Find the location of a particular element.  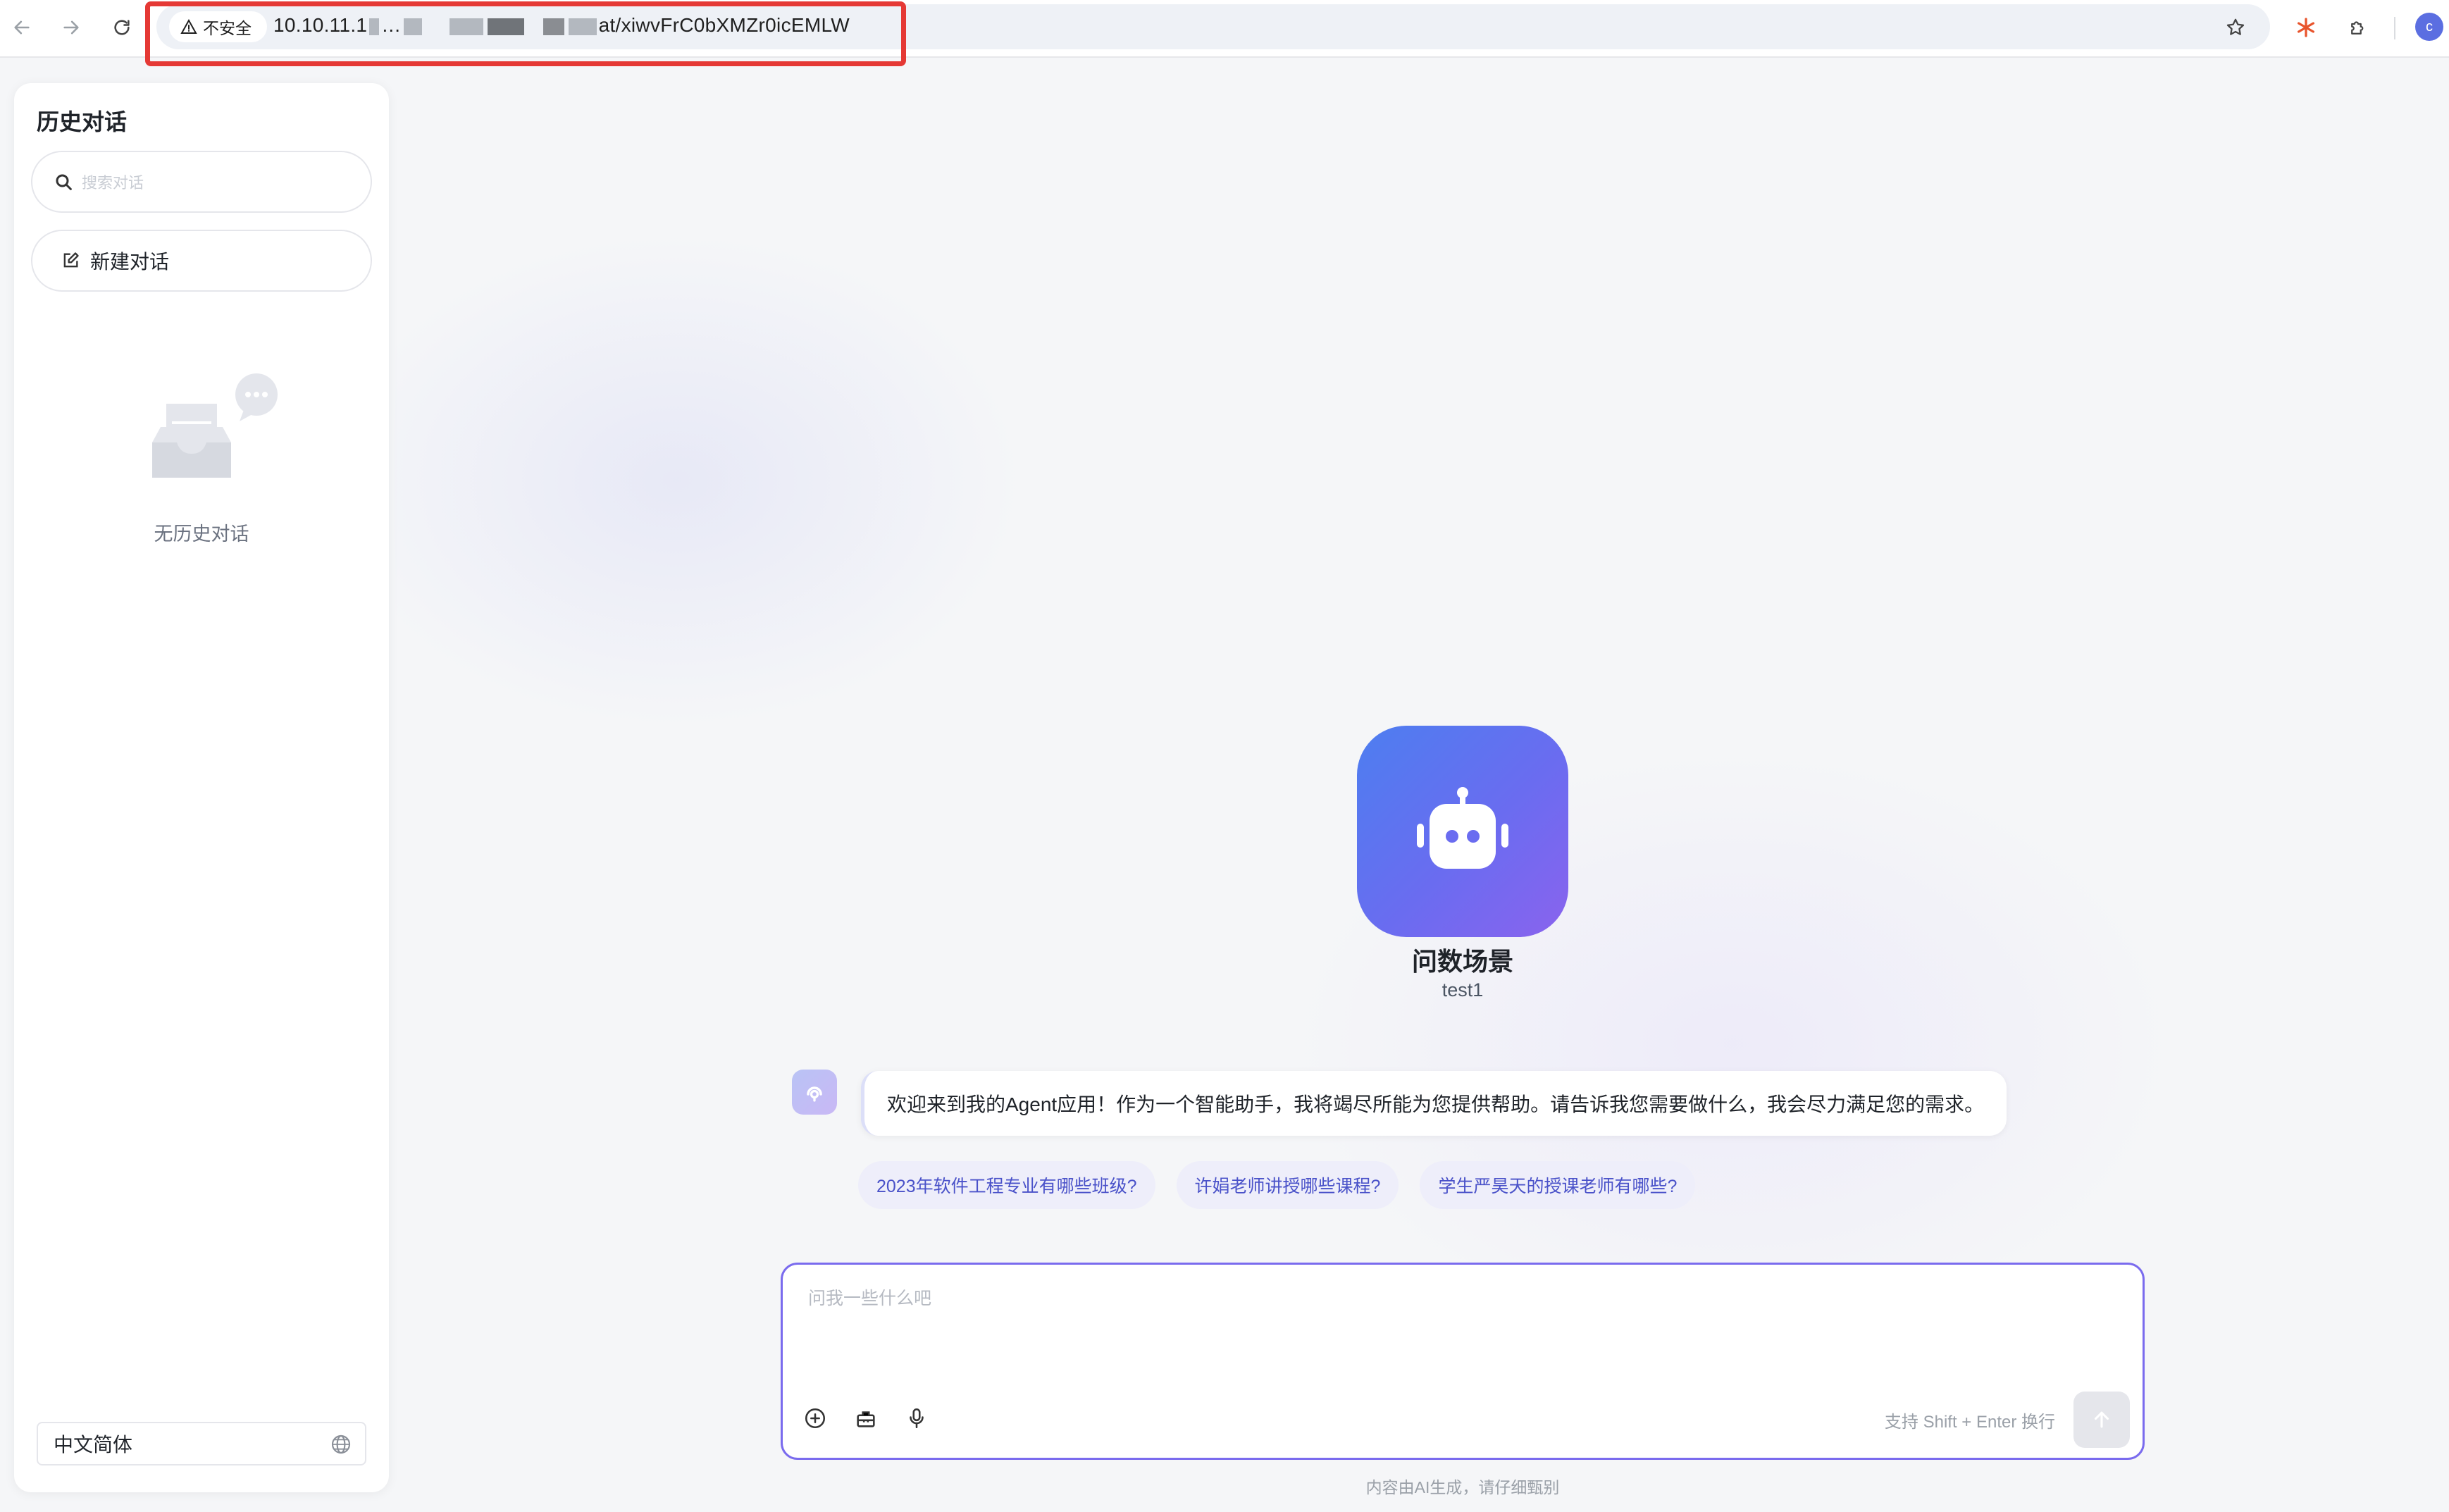

app-avatar is located at coordinates (1463, 831).